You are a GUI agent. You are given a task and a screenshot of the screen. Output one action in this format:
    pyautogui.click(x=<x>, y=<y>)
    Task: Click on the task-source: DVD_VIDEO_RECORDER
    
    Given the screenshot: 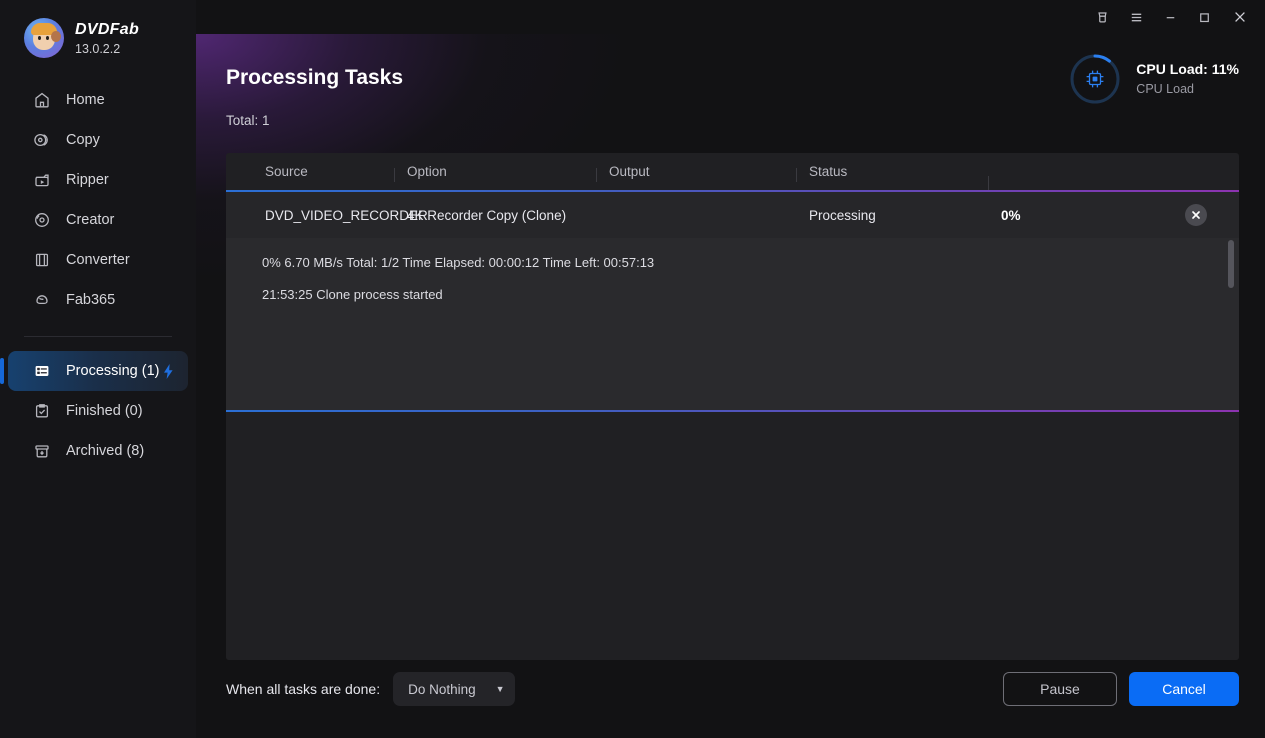 What is the action you would take?
    pyautogui.click(x=346, y=215)
    